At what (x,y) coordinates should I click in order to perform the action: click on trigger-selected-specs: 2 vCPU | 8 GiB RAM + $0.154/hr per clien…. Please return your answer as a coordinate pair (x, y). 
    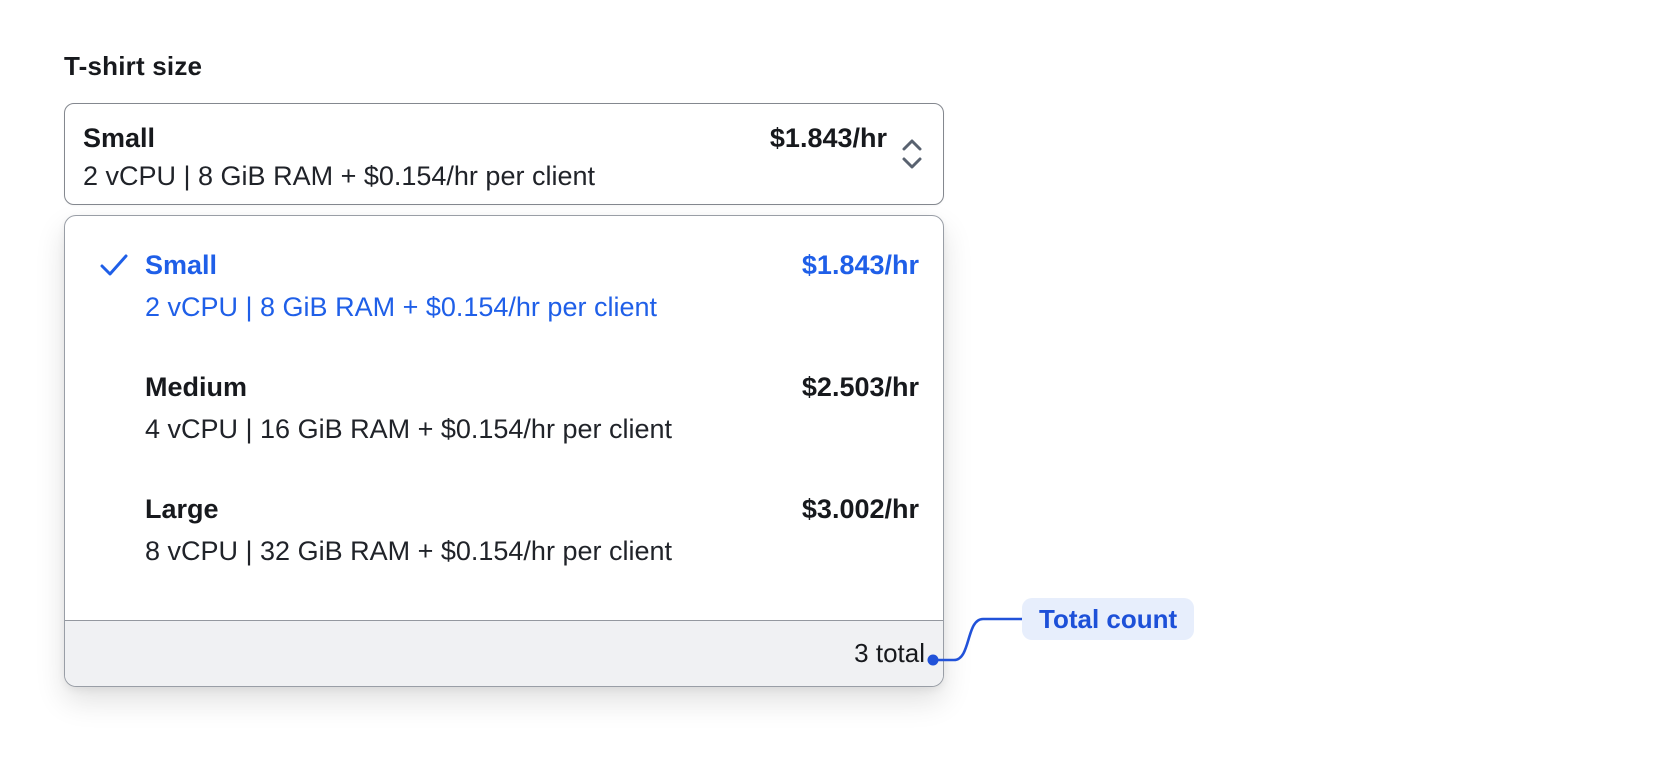
    Looking at the image, I should click on (339, 176).